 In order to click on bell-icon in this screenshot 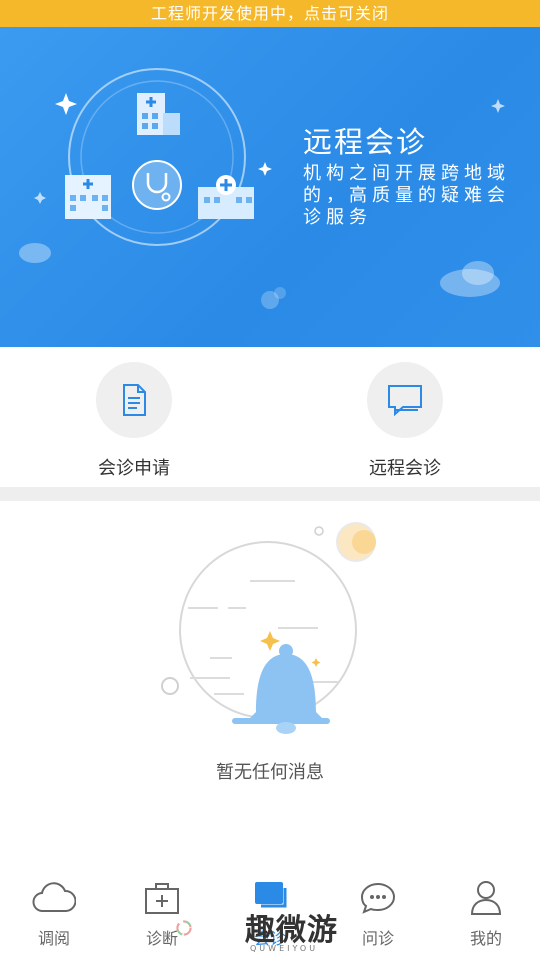, I will do `click(268, 628)`.